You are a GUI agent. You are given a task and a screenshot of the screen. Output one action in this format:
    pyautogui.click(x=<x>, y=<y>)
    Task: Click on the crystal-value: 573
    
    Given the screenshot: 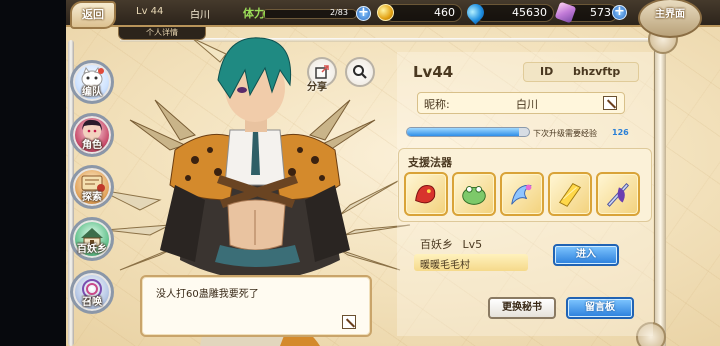 What is the action you would take?
    pyautogui.click(x=600, y=12)
    